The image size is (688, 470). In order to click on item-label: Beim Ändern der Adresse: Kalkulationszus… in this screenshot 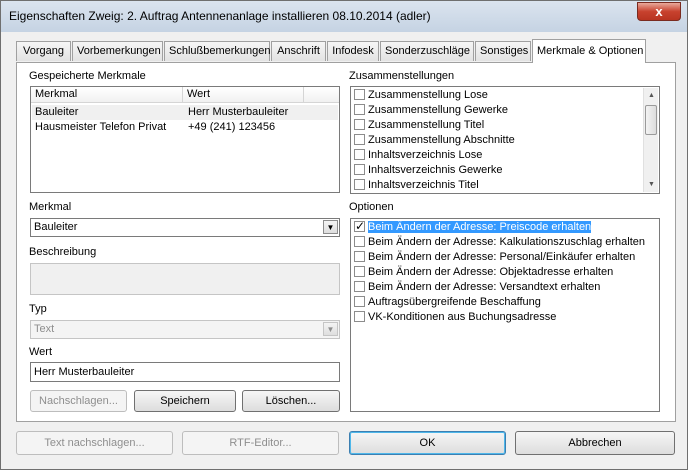, I will do `click(506, 242)`.